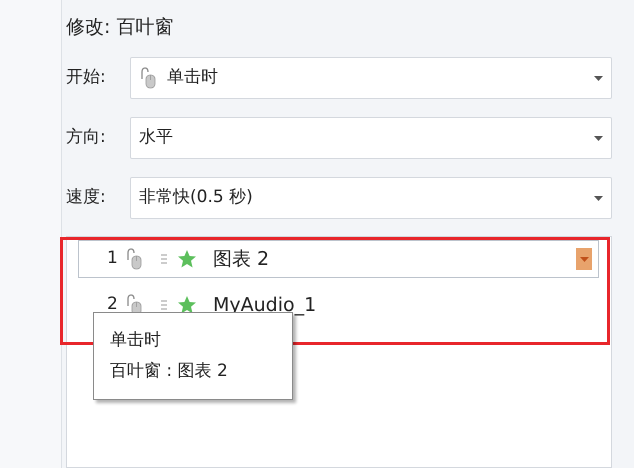  I want to click on field-label: 方向:, so click(86, 138).